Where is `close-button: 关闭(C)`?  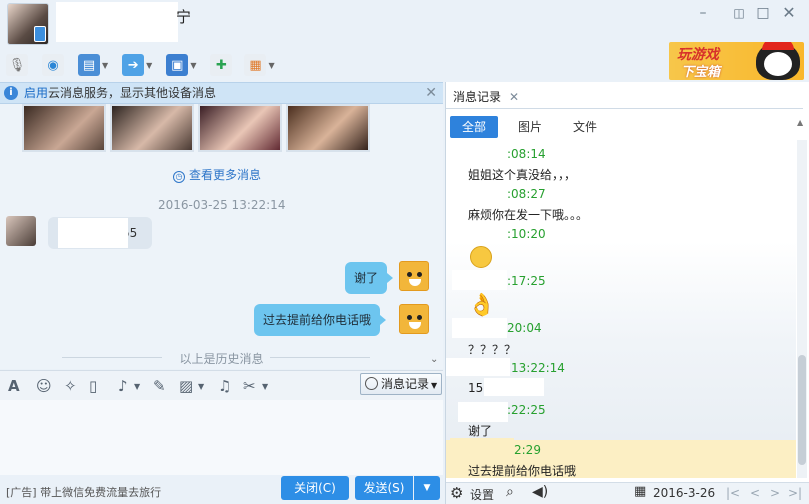 close-button: 关闭(C) is located at coordinates (315, 488).